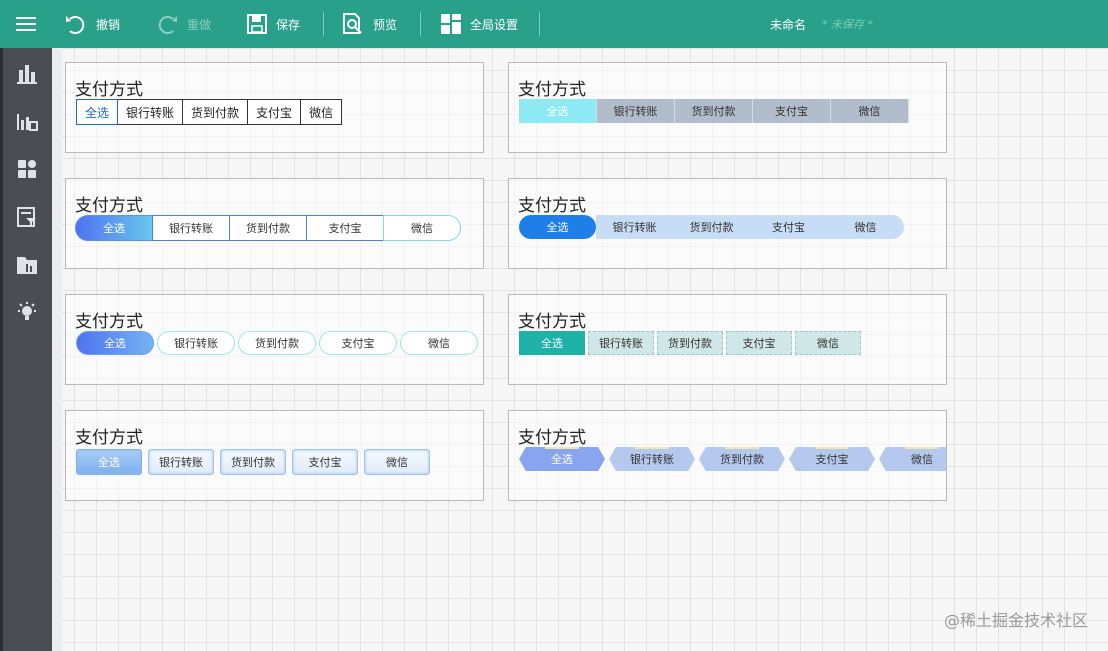  Describe the element at coordinates (451, 24) in the screenshot. I see `layout-grid-icon` at that location.